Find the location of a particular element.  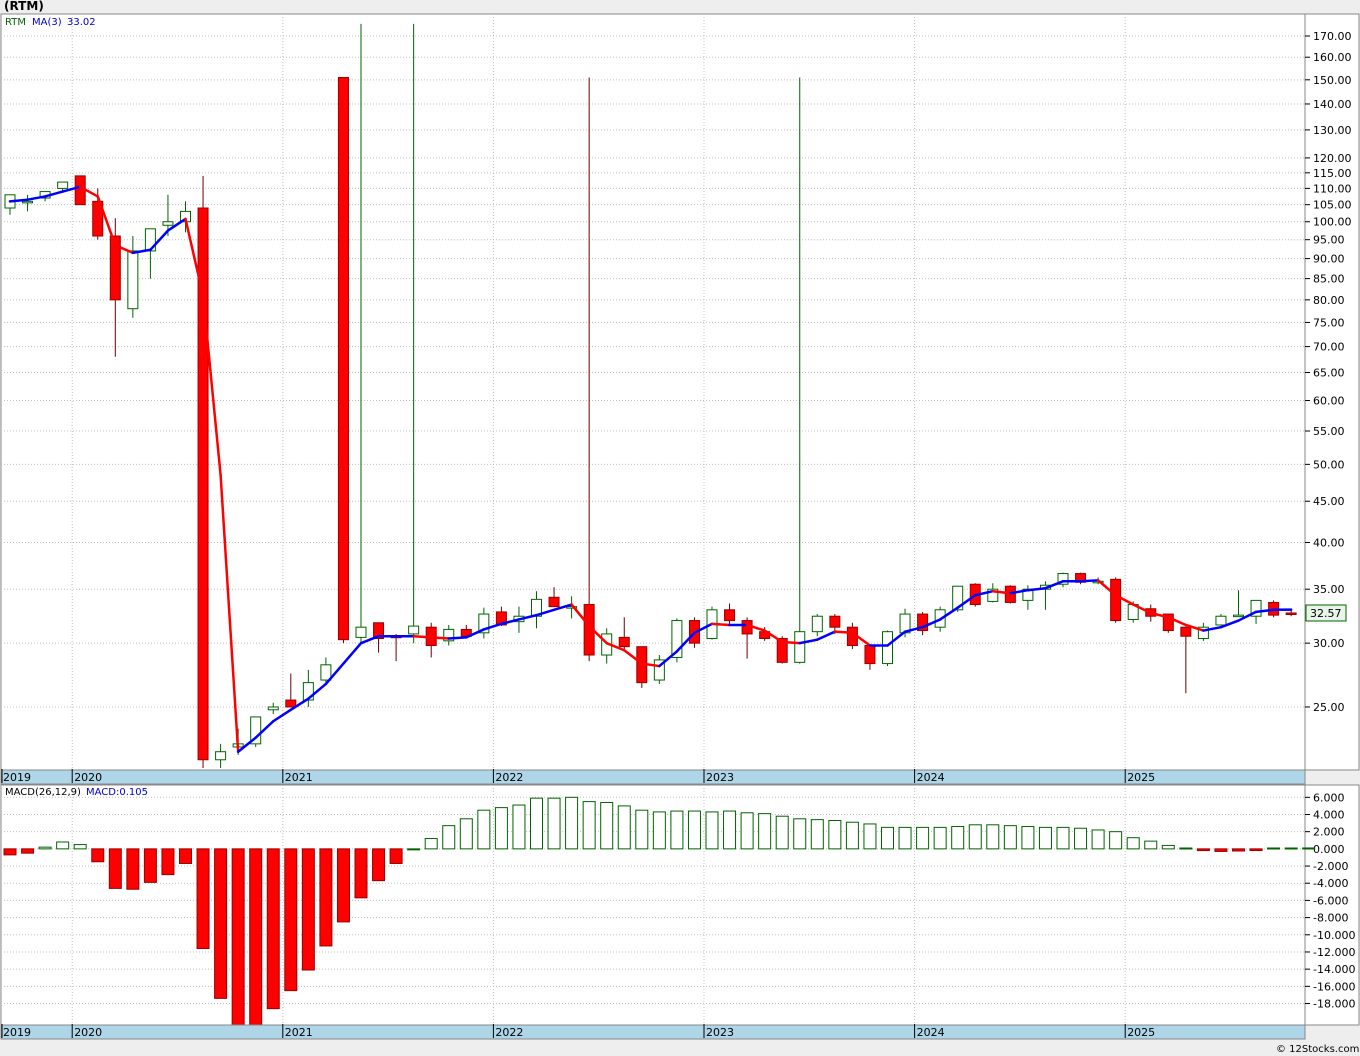

macd-tick-label: -10.000 is located at coordinates (1334, 935).